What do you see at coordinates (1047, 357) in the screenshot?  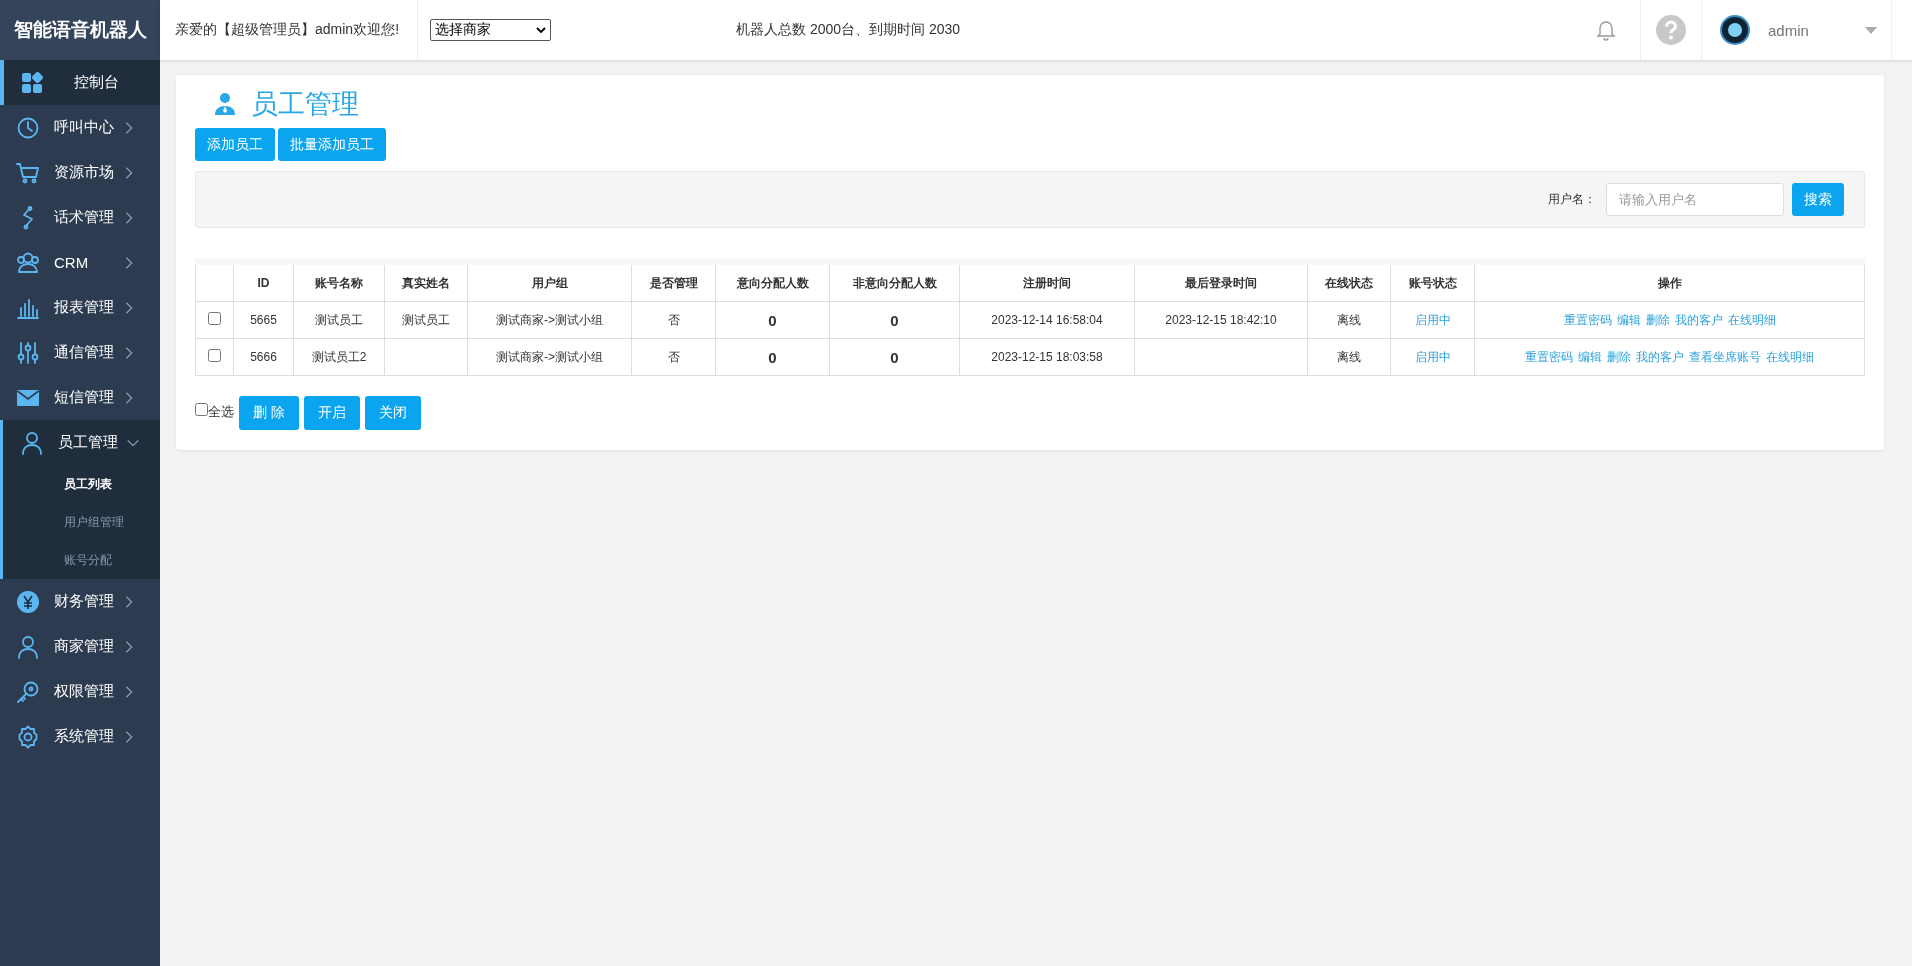 I see `table-cell: 2023-12-15 18:03:58` at bounding box center [1047, 357].